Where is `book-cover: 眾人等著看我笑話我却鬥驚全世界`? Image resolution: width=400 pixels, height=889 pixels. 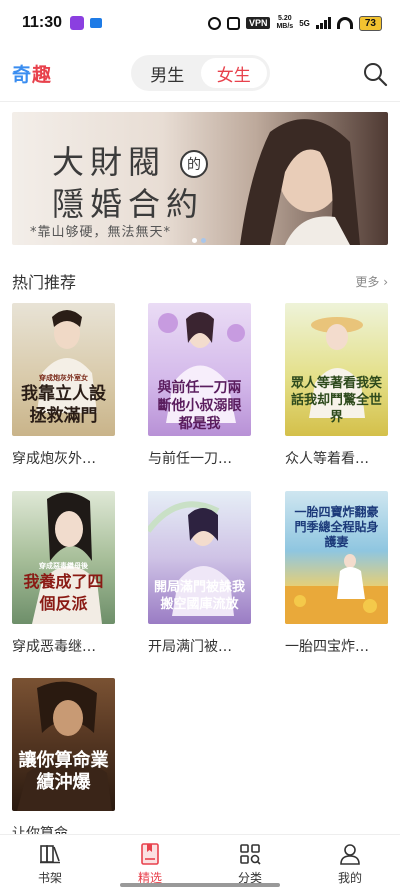 book-cover: 眾人等著看我笑話我却鬥驚全世界 is located at coordinates (336, 369).